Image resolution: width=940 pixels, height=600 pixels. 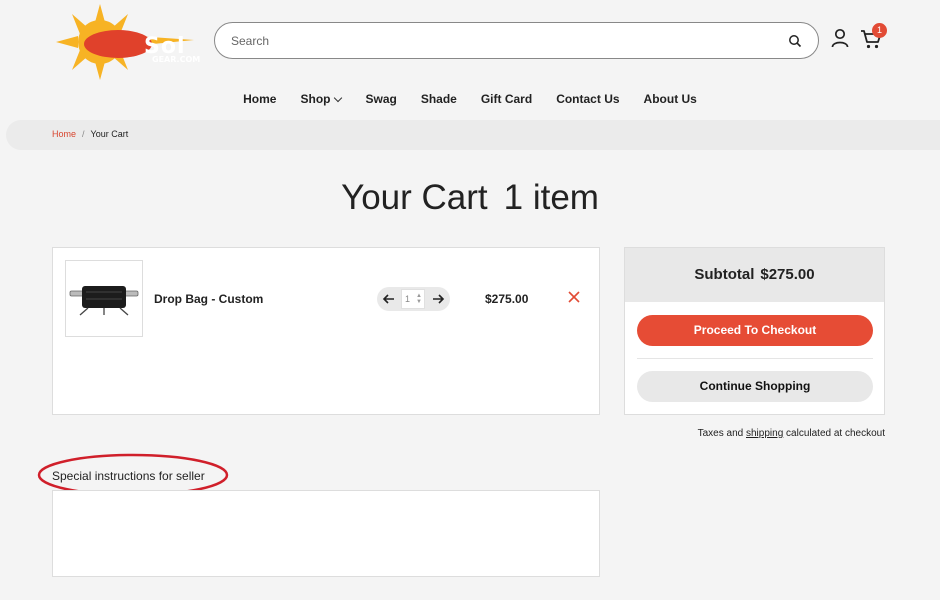 What do you see at coordinates (414, 197) in the screenshot?
I see `page-title-text: Your Cart` at bounding box center [414, 197].